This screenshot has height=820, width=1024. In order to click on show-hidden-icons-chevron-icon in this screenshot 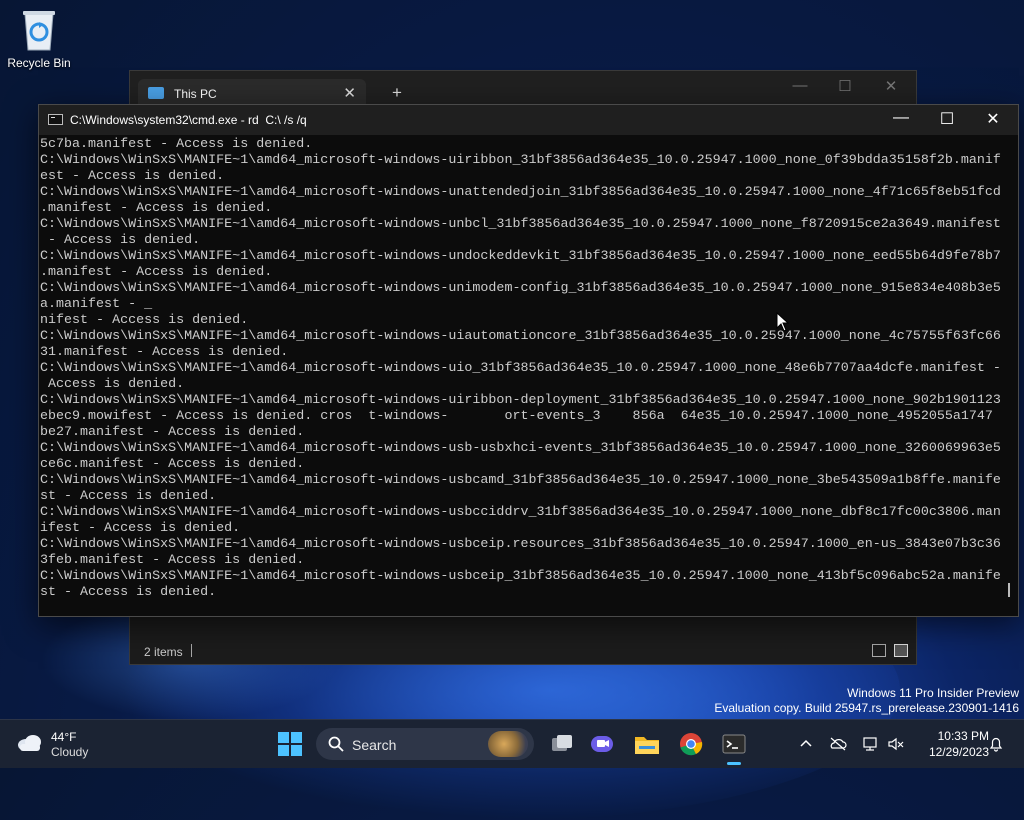, I will do `click(806, 744)`.